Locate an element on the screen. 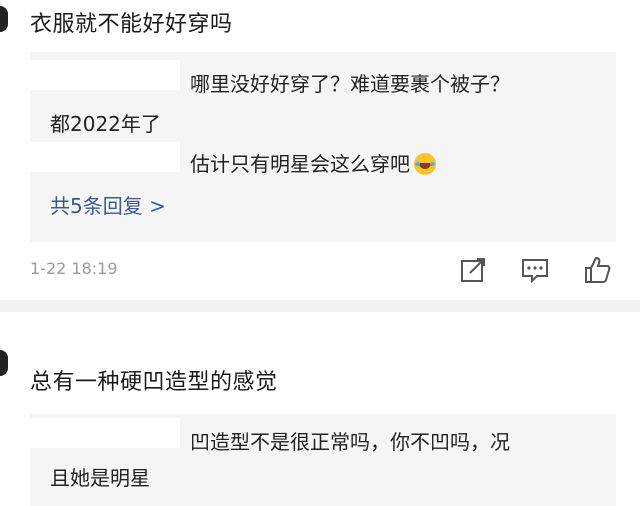 This screenshot has height=506, width=640. comment-meta: 1-22 18:19 is located at coordinates (325, 270).